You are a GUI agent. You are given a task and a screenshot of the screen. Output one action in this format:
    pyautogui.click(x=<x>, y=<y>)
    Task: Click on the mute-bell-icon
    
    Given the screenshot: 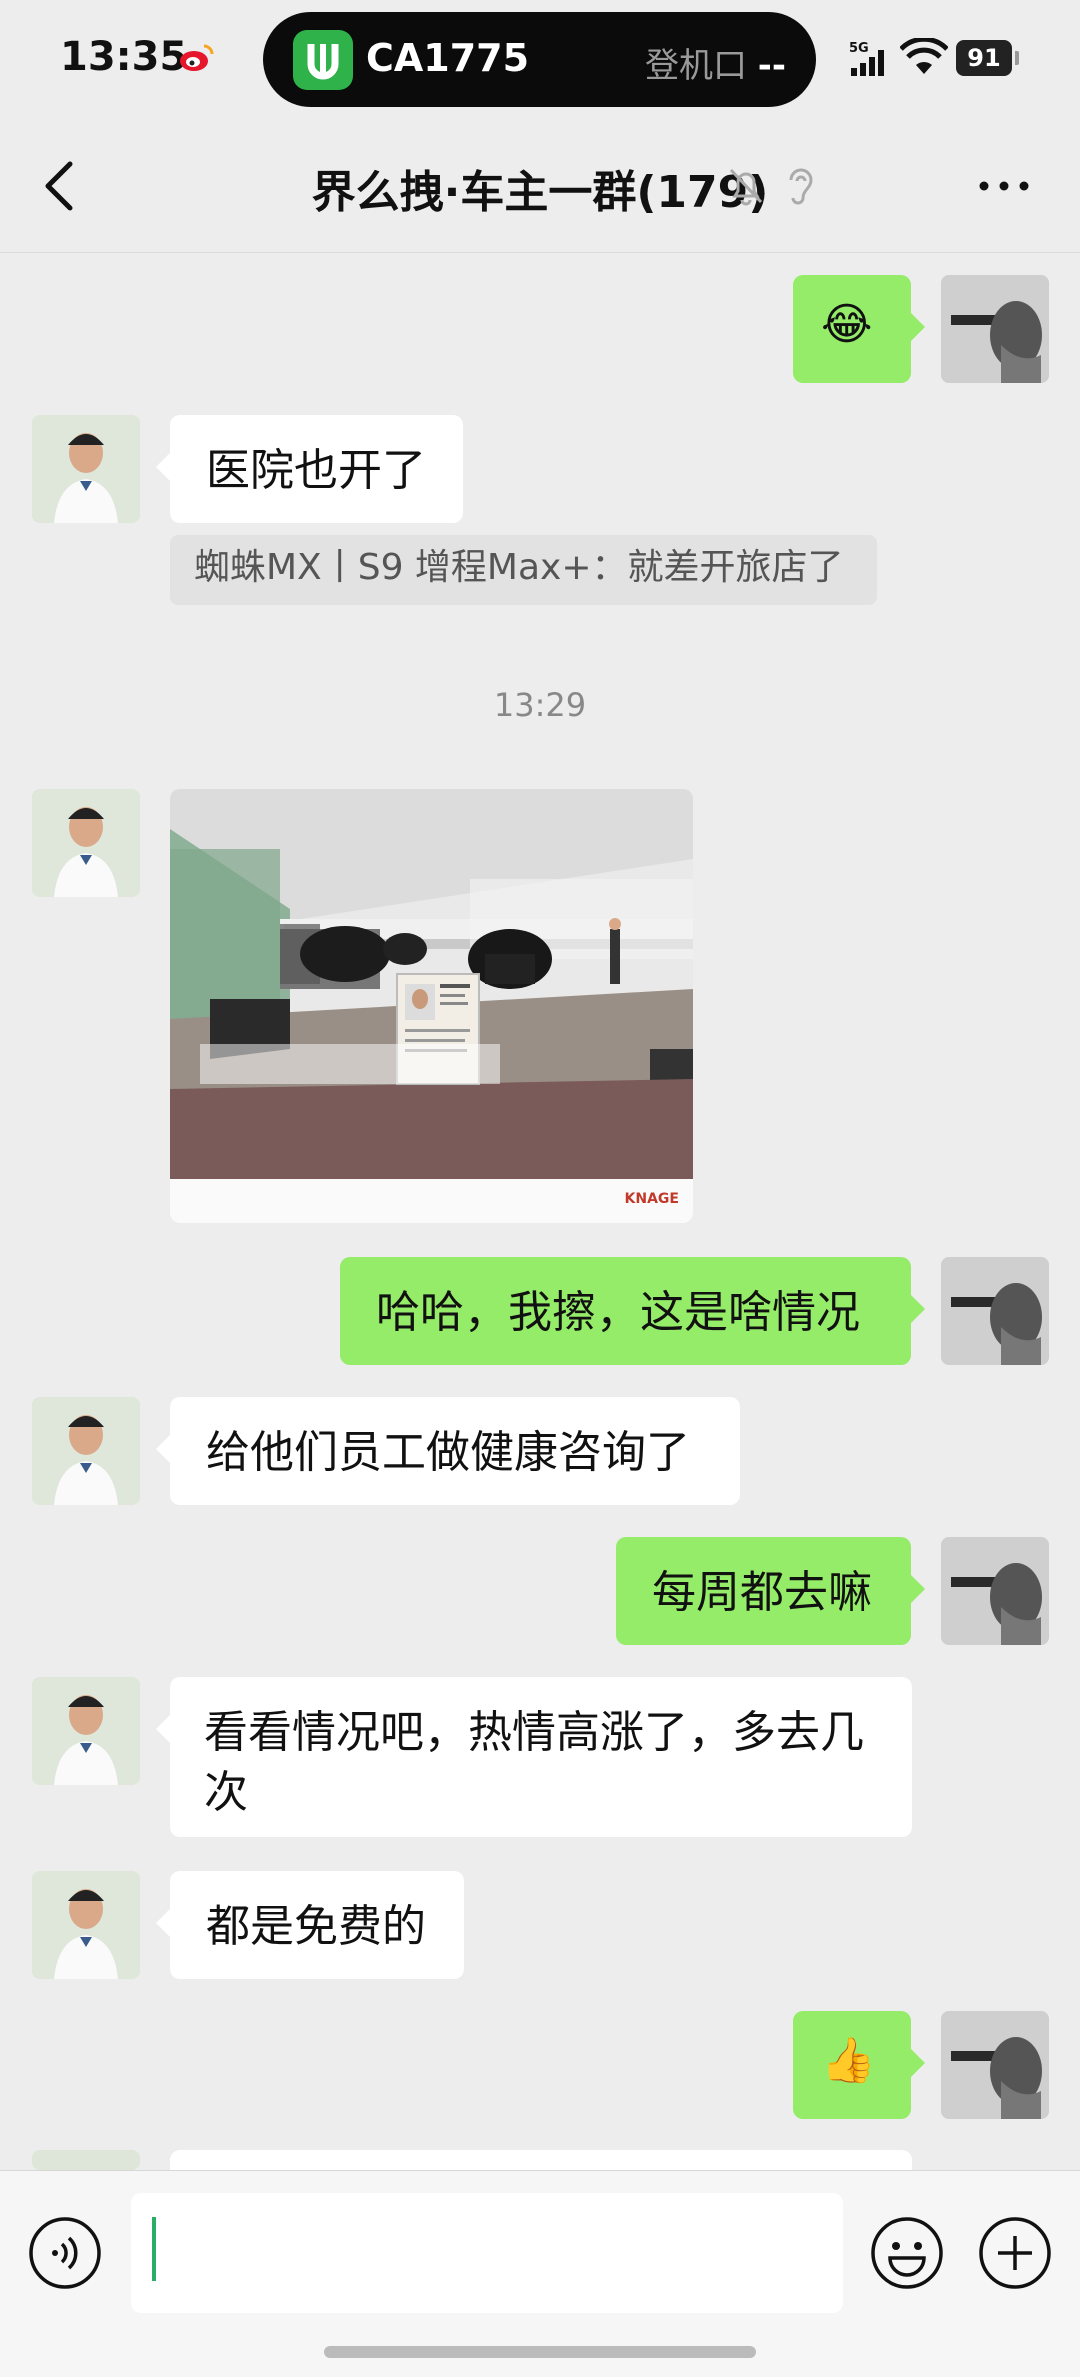 What is the action you would take?
    pyautogui.click(x=746, y=187)
    